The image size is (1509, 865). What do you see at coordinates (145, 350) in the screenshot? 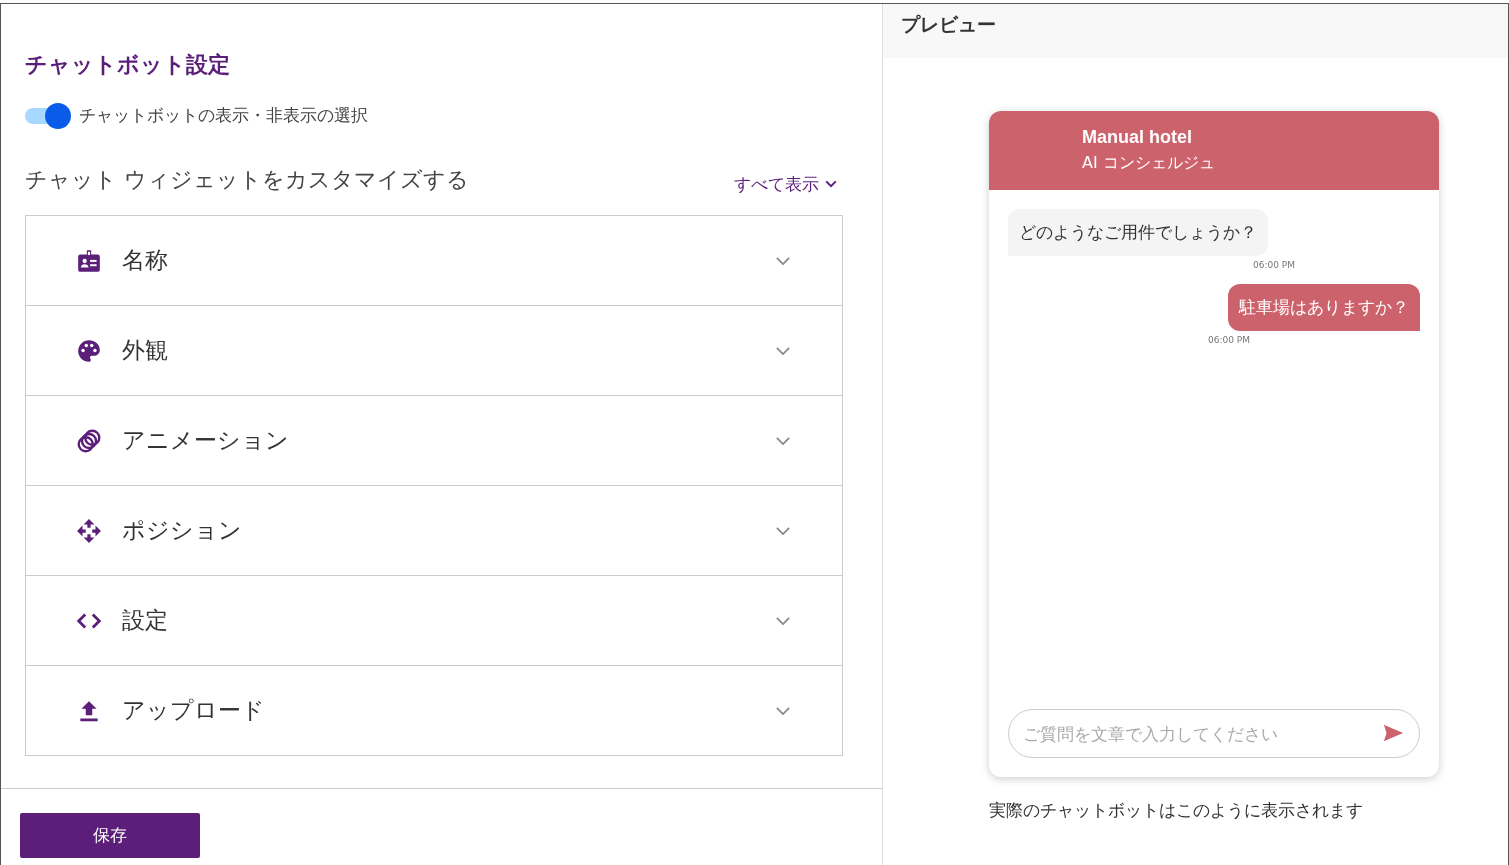
I see `accordion-label: 外観` at bounding box center [145, 350].